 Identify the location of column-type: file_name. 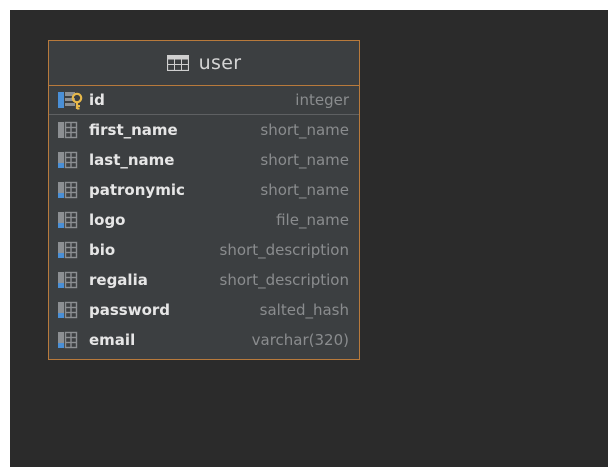
(312, 220).